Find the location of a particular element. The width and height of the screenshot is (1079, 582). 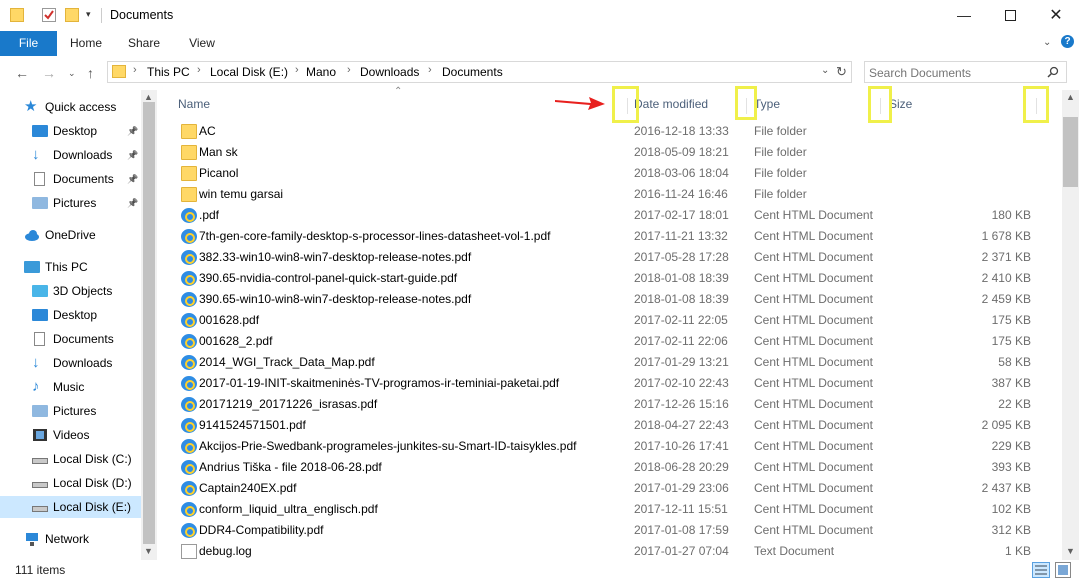

large-icons-view-icon is located at coordinates (1063, 570).